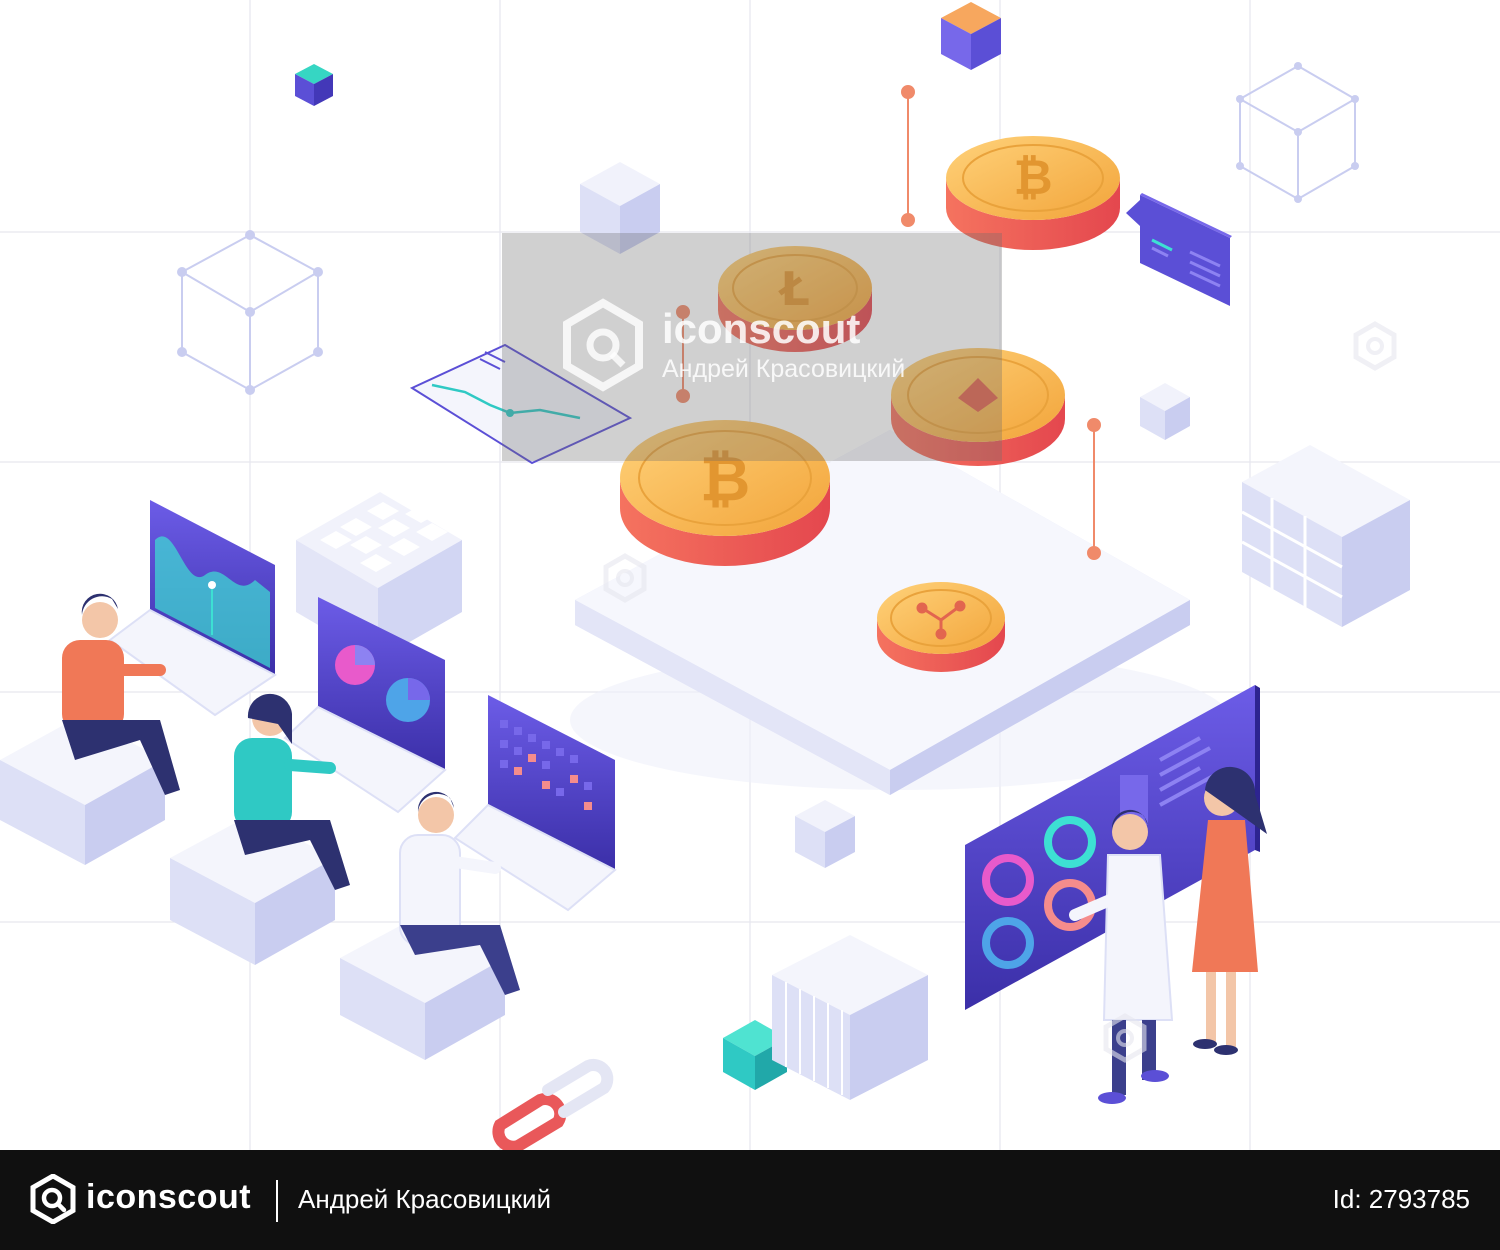 This screenshot has height=1250, width=1500. Describe the element at coordinates (941, 627) in the screenshot. I see `ripple-coin` at that location.